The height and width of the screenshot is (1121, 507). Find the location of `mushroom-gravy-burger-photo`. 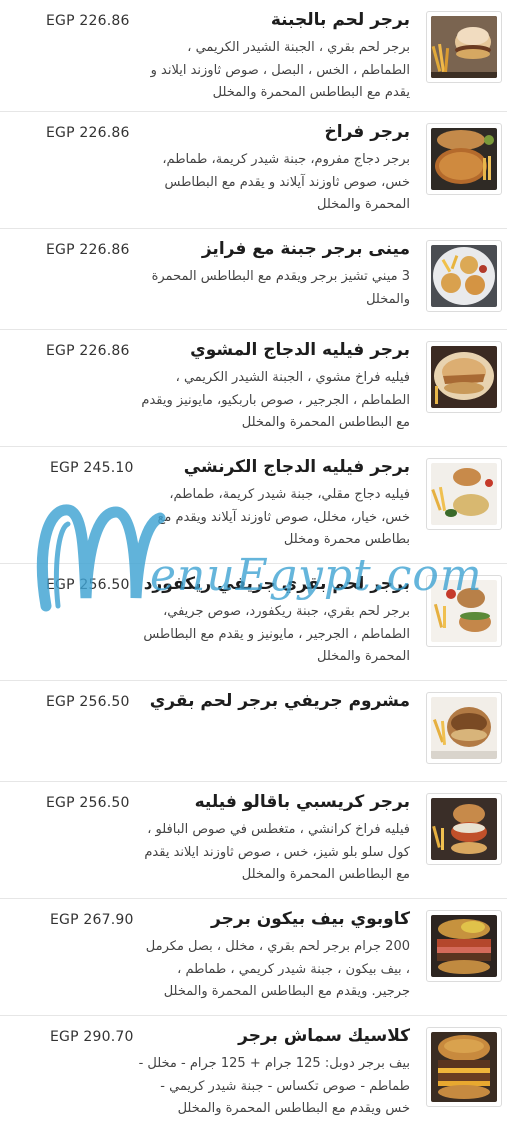

mushroom-gravy-burger-photo is located at coordinates (464, 728).